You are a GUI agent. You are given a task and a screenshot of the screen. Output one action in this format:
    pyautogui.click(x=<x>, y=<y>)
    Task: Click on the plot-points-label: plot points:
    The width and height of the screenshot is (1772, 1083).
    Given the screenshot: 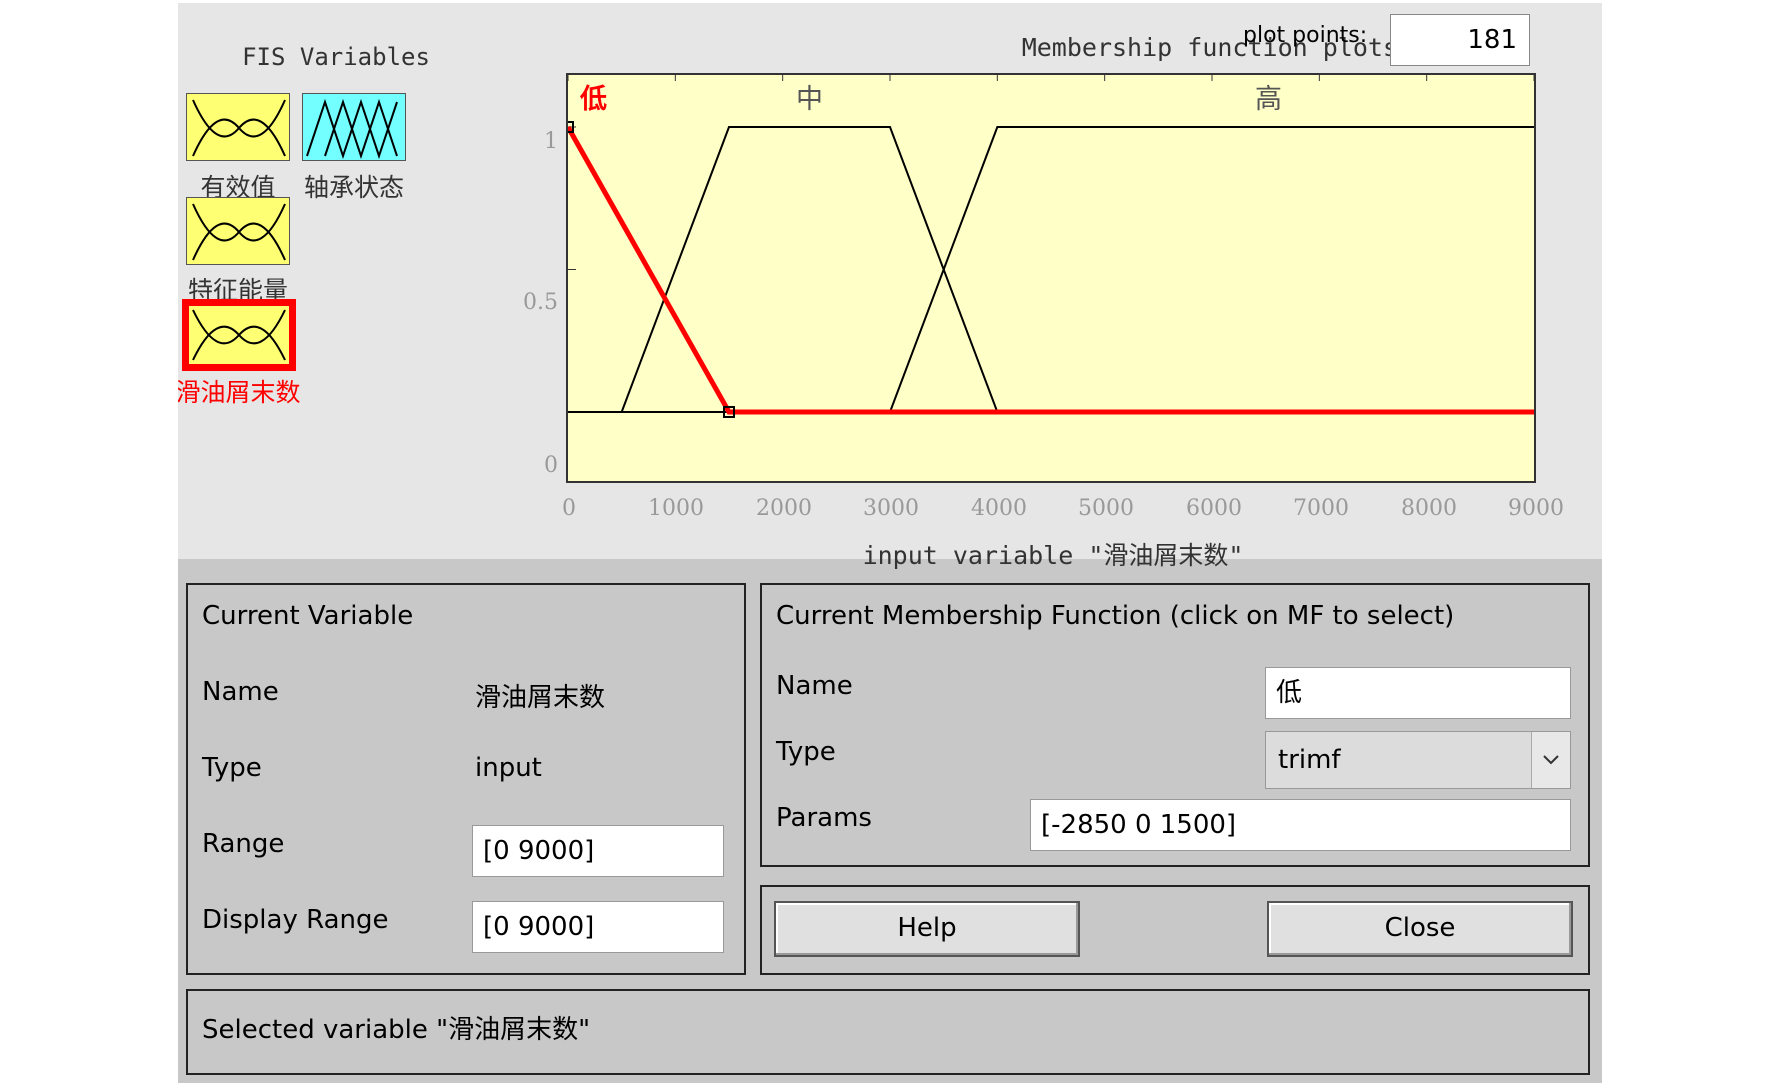 What is the action you would take?
    pyautogui.click(x=1305, y=35)
    